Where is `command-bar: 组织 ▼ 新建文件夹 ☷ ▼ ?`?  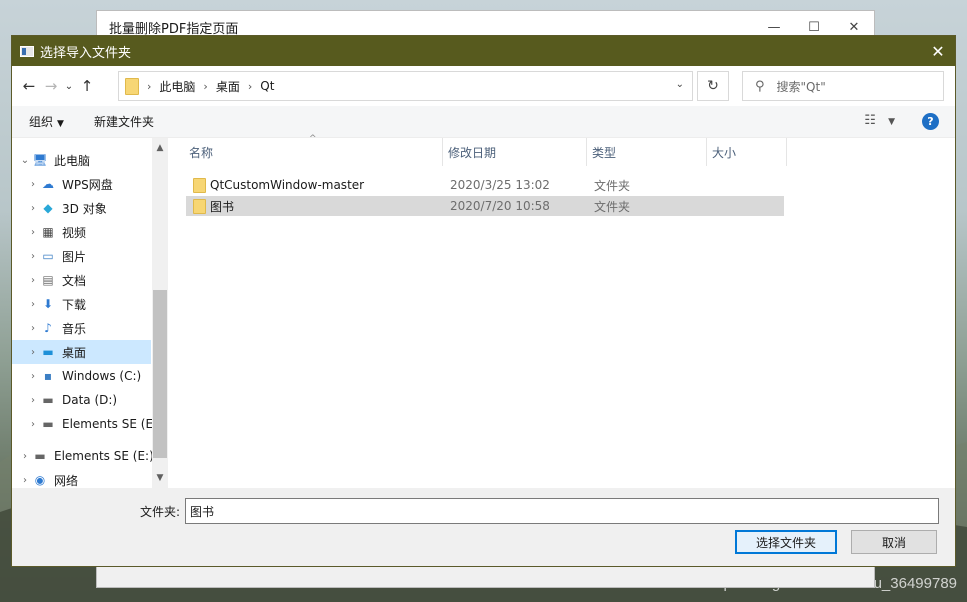
command-bar: 组织 ▼ 新建文件夹 ☷ ▼ ? is located at coordinates (483, 122).